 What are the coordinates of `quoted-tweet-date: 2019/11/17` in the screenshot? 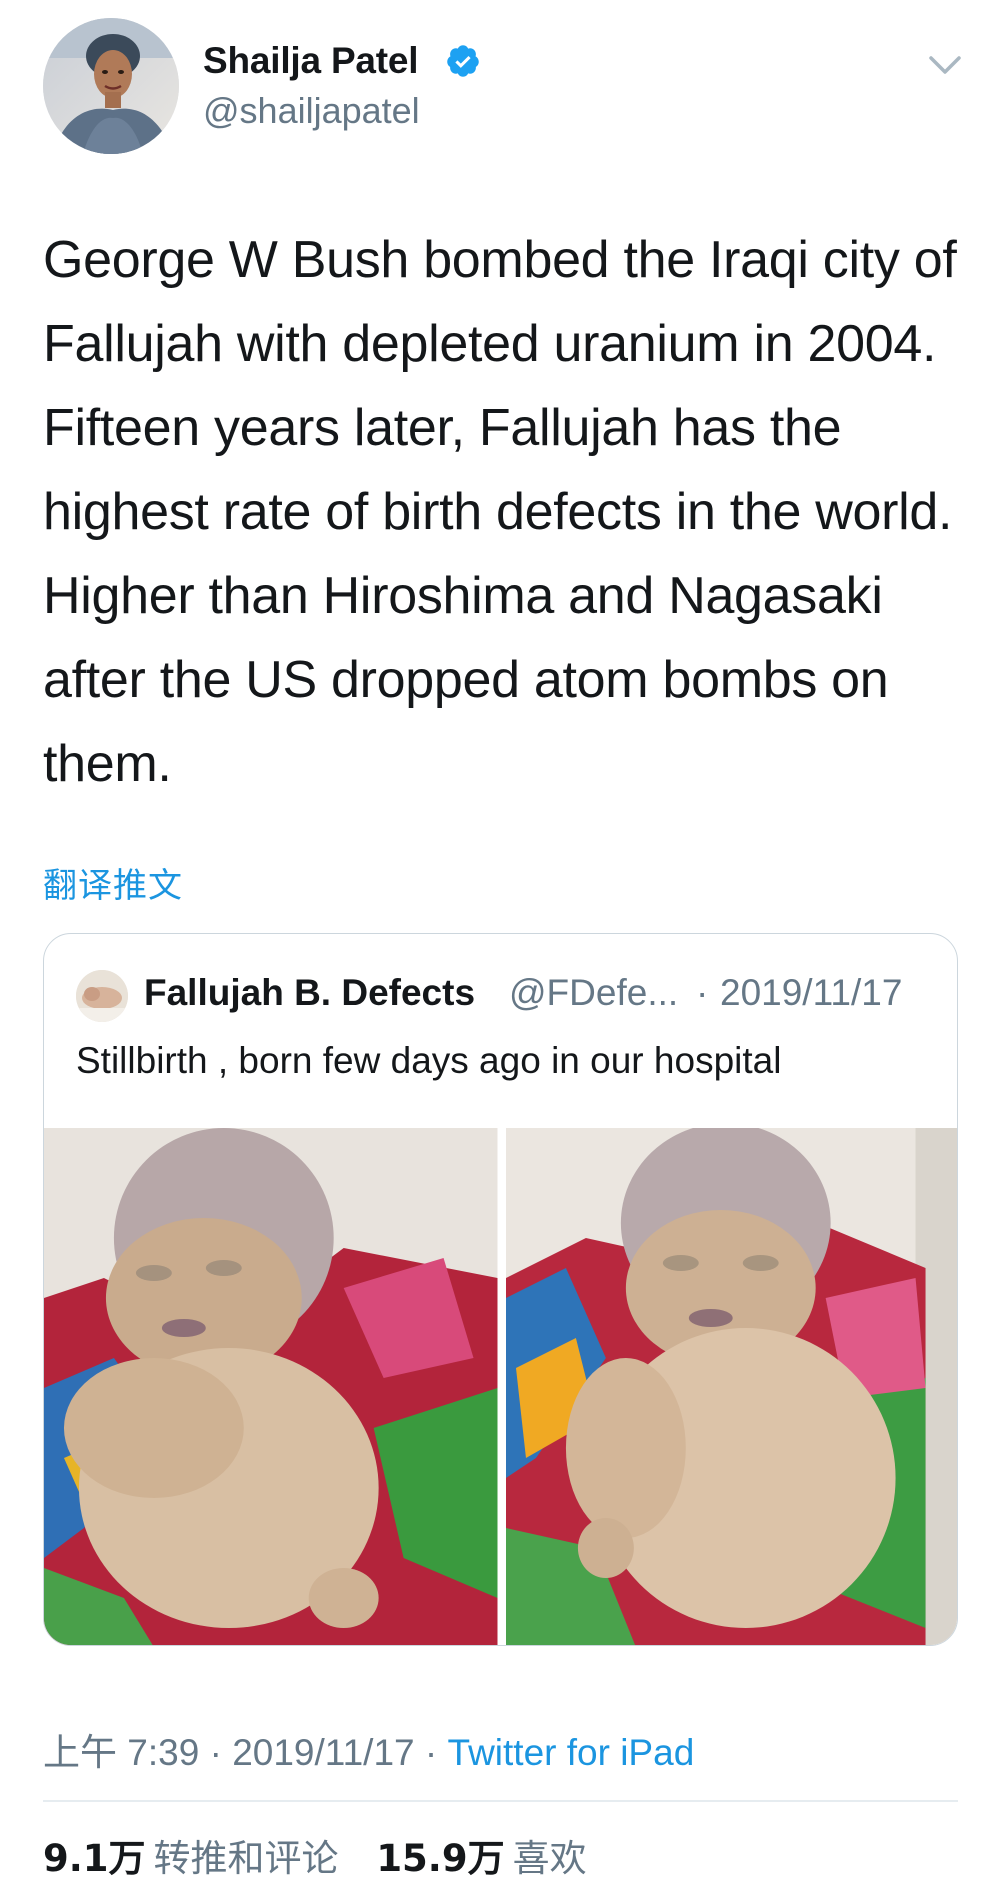 It's located at (811, 992).